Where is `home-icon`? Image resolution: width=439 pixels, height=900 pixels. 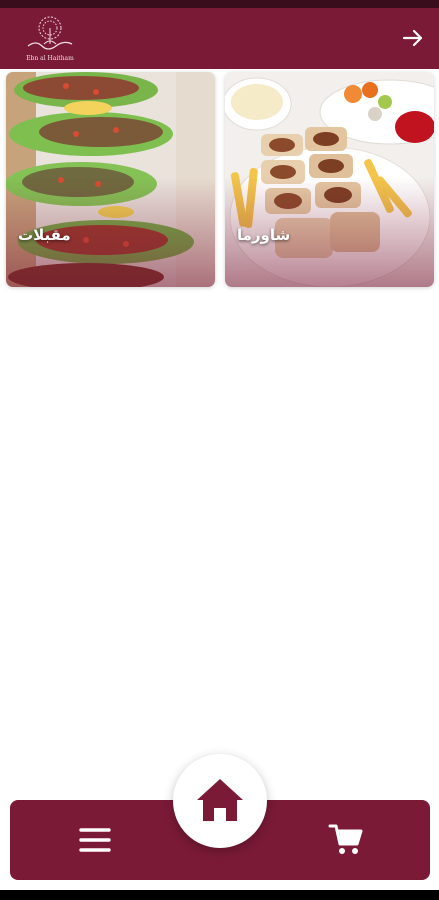
home-icon is located at coordinates (220, 800).